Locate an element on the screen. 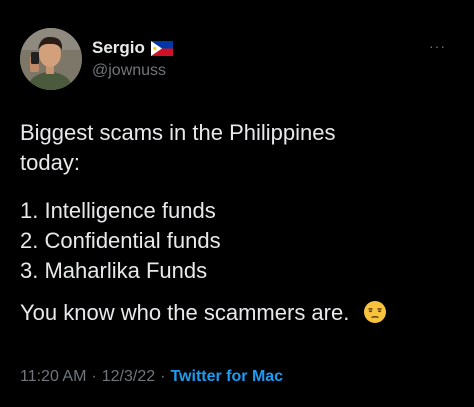  tweet-intro: Biggest scams in the Philippines today: is located at coordinates (240, 148).